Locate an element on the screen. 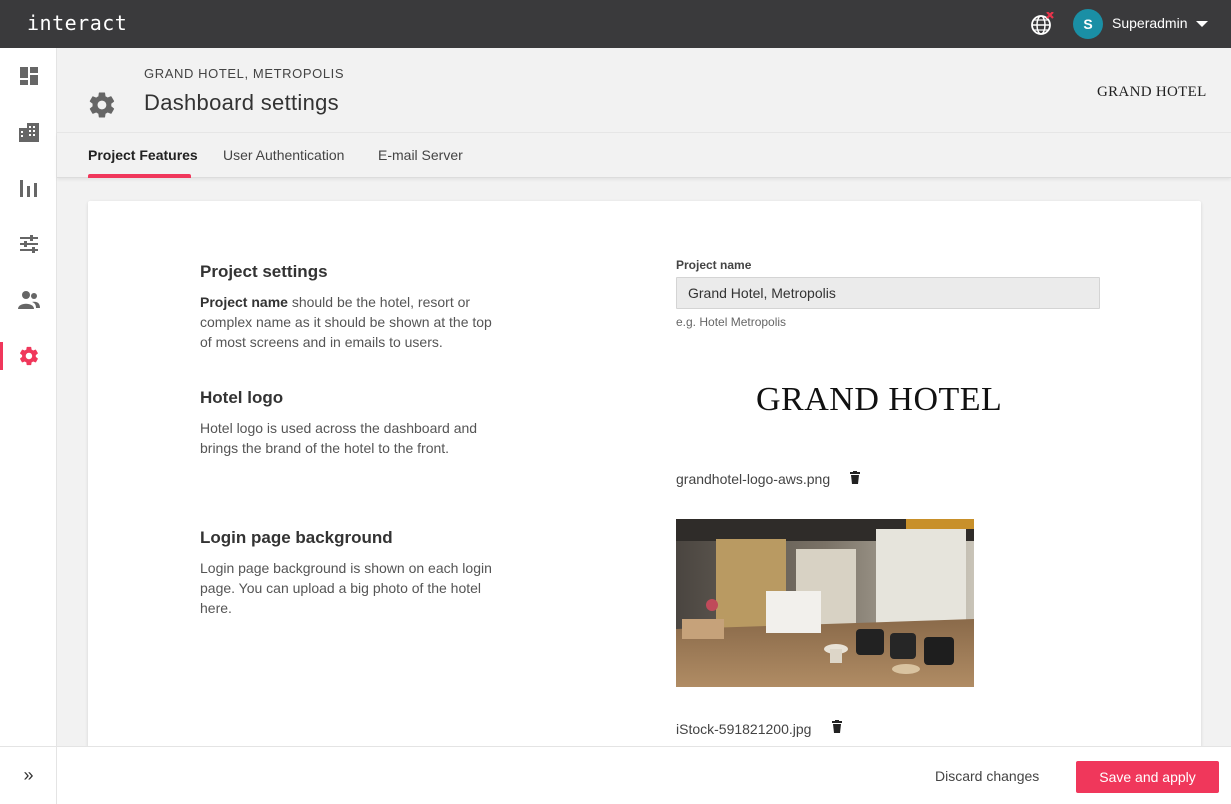  logo-filename: grandhotel-logo-aws.png is located at coordinates (753, 479).